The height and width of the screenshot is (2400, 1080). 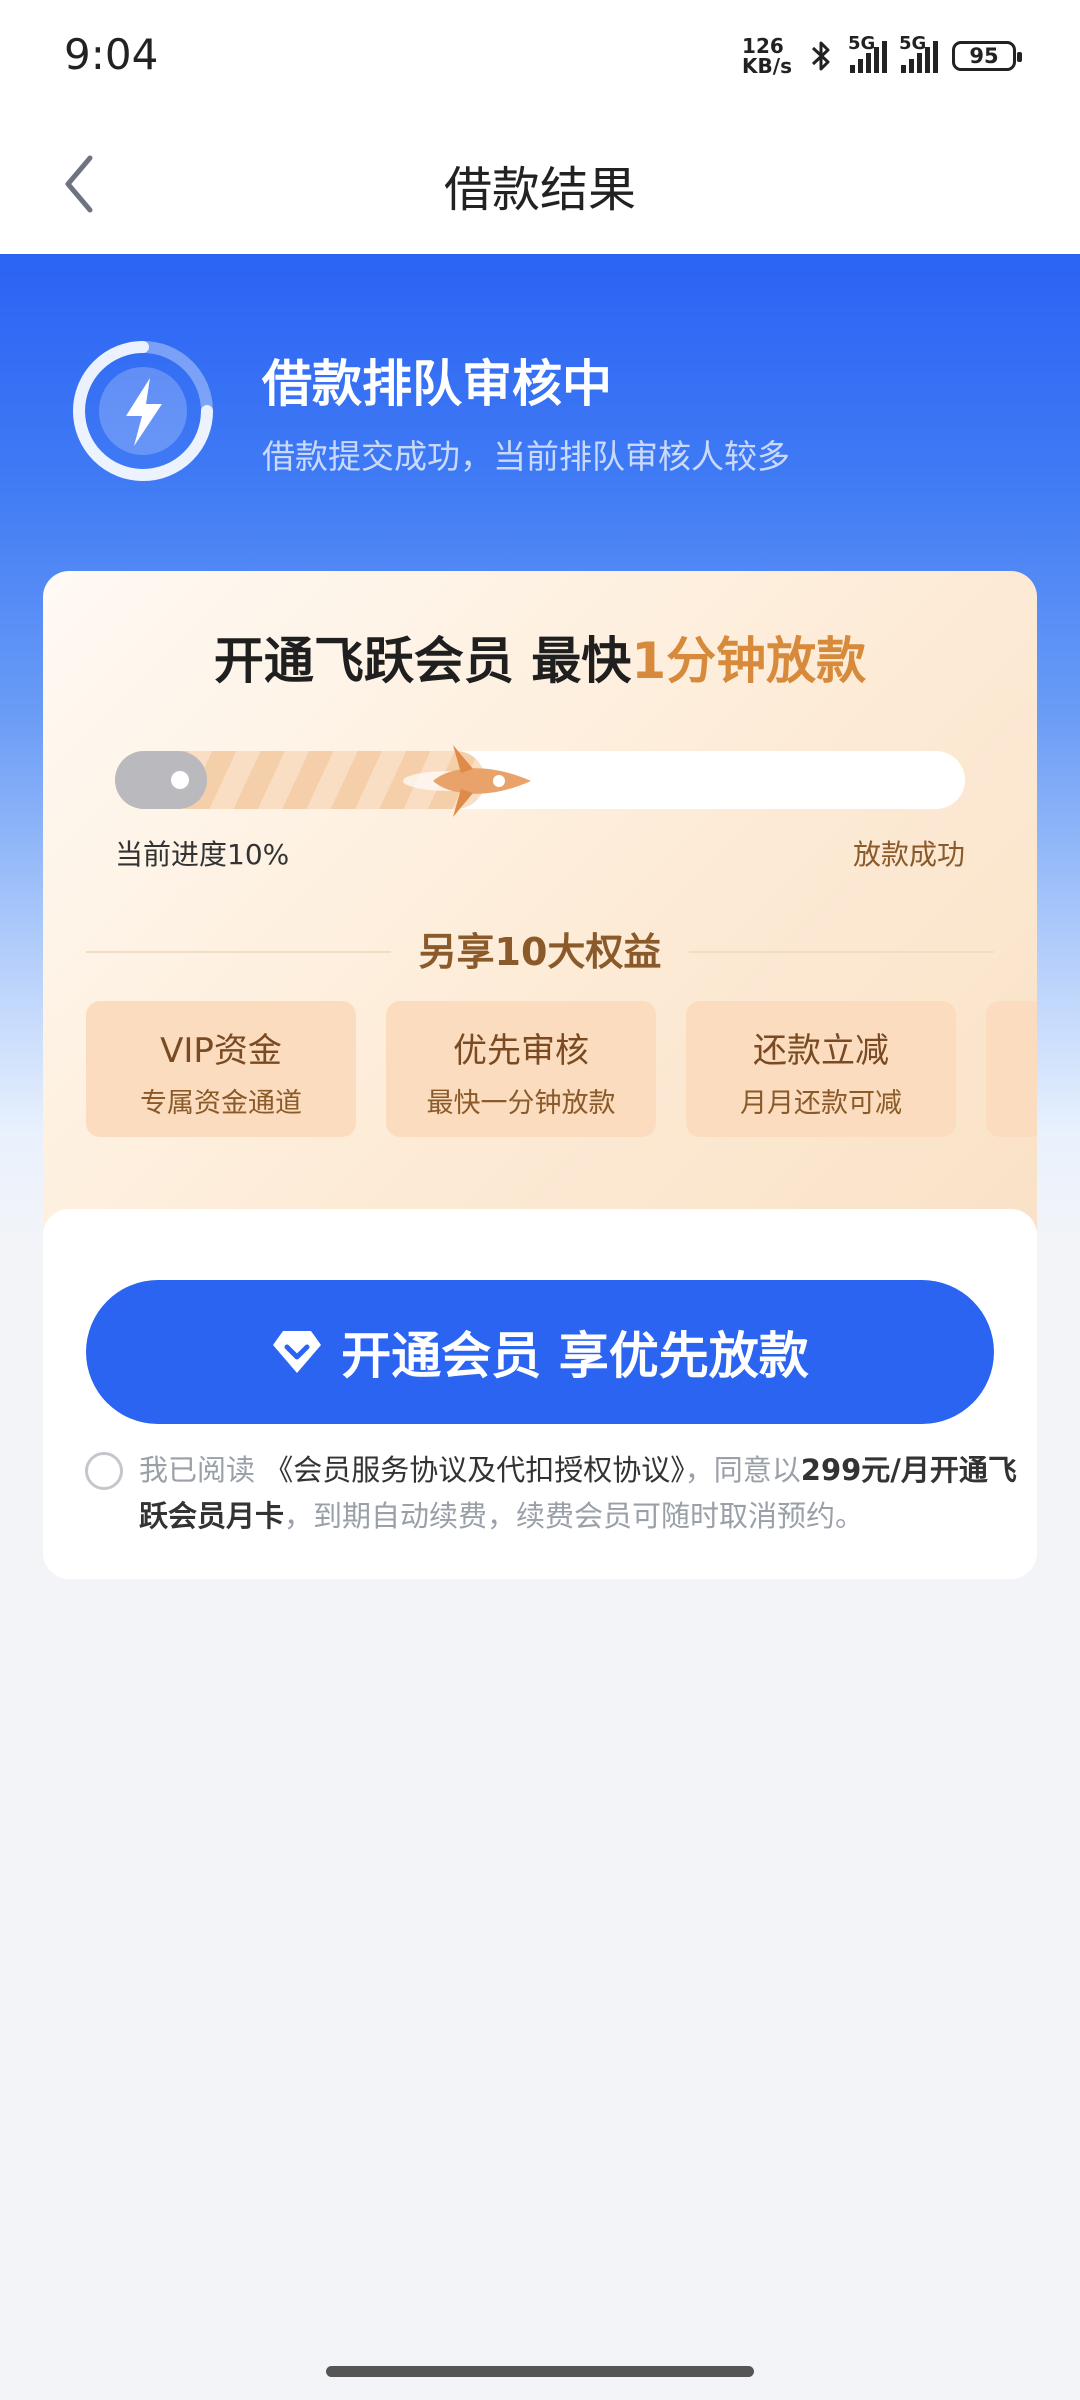 I want to click on loan-progress-bar, so click(x=540, y=781).